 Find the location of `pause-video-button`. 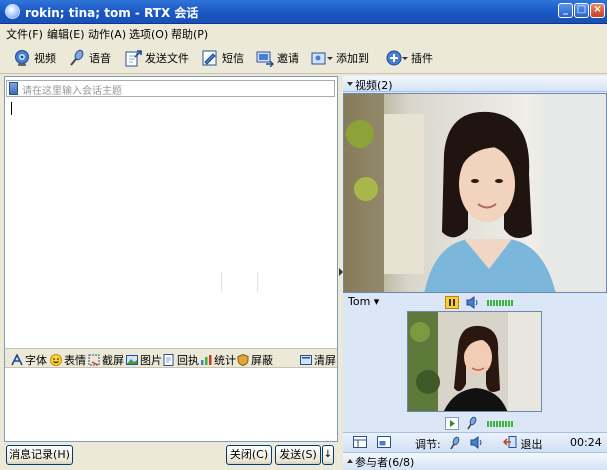

pause-video-button is located at coordinates (452, 302).